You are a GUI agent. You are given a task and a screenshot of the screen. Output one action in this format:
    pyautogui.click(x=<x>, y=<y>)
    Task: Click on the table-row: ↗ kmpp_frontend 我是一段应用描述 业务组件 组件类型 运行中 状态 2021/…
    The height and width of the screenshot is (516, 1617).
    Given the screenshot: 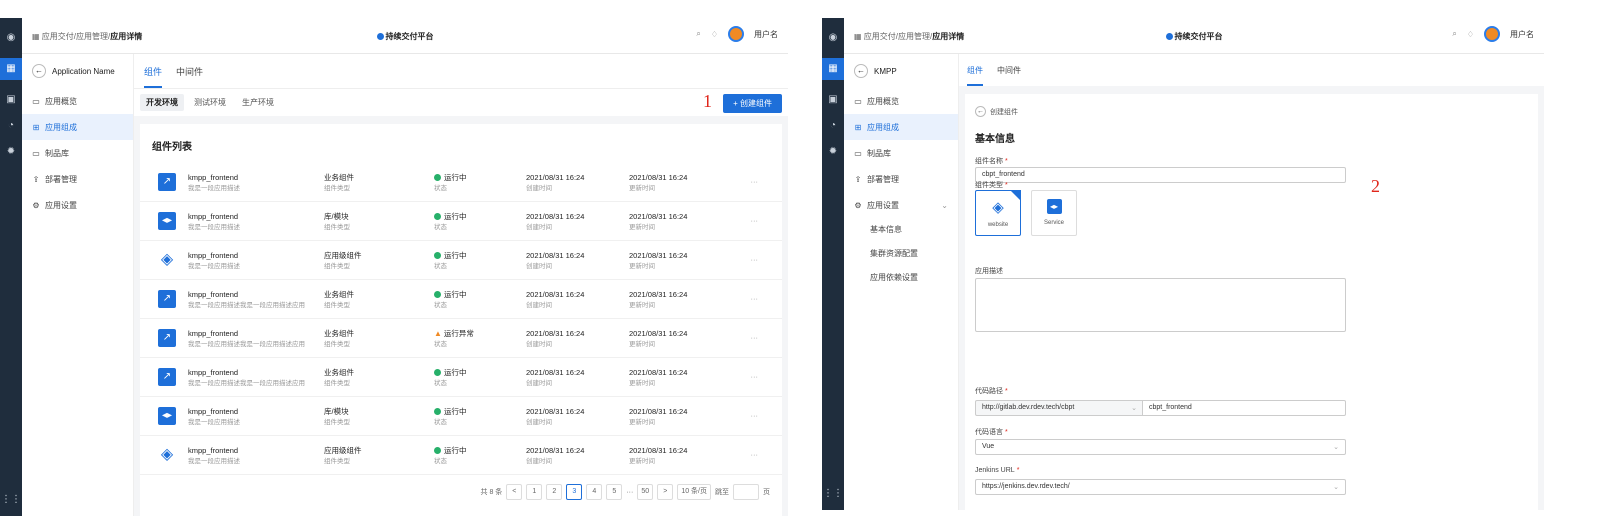 What is the action you would take?
    pyautogui.click(x=461, y=182)
    